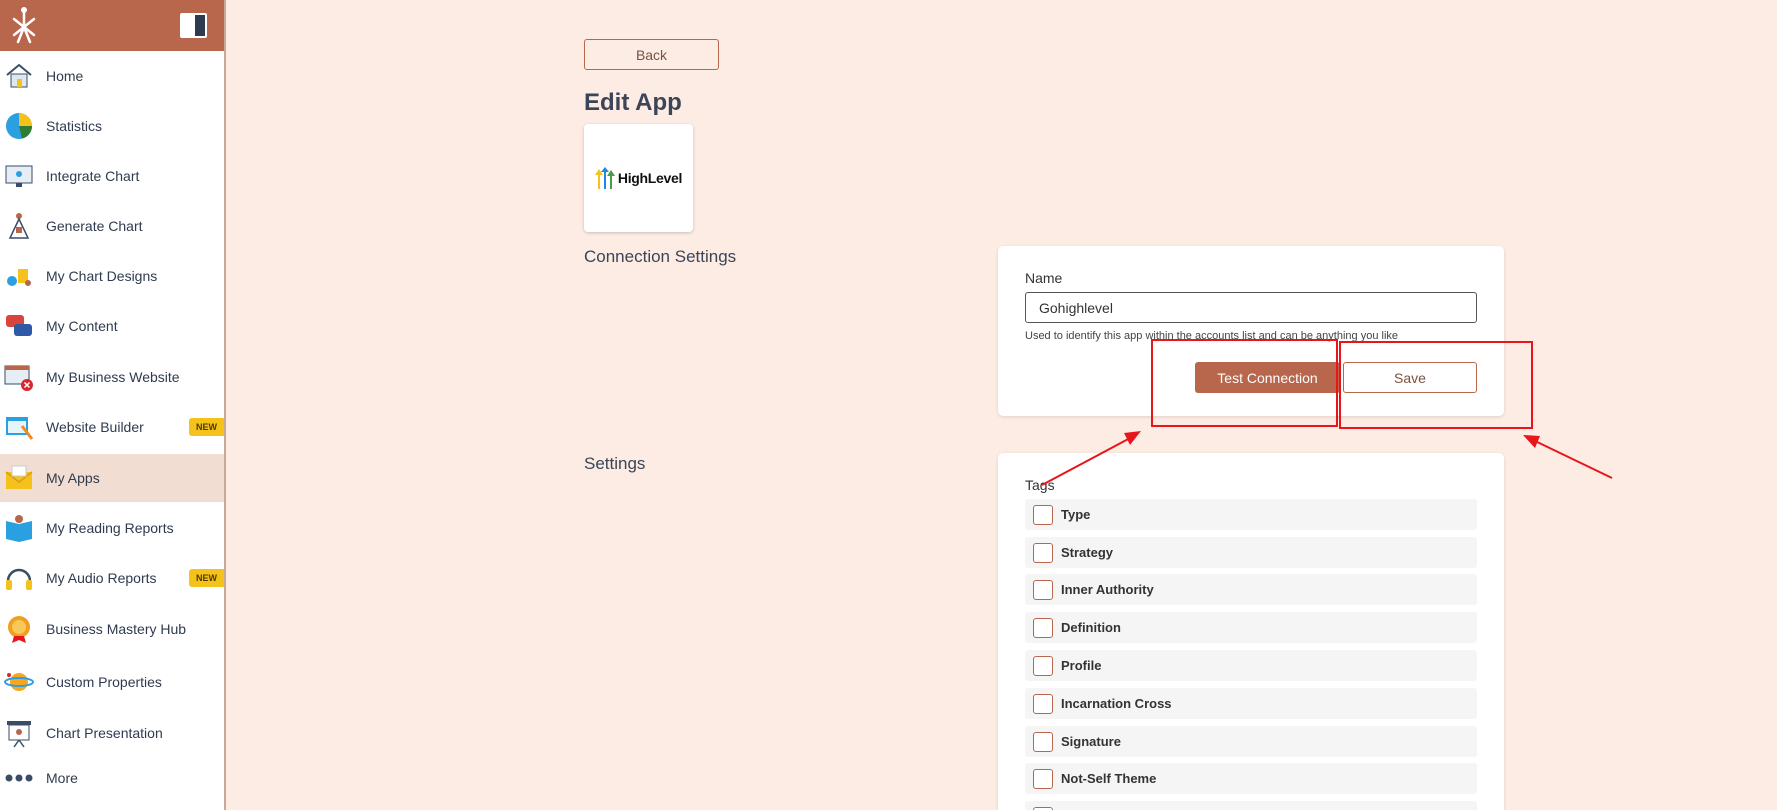  Describe the element at coordinates (112, 25) in the screenshot. I see `sidebar-header` at that location.